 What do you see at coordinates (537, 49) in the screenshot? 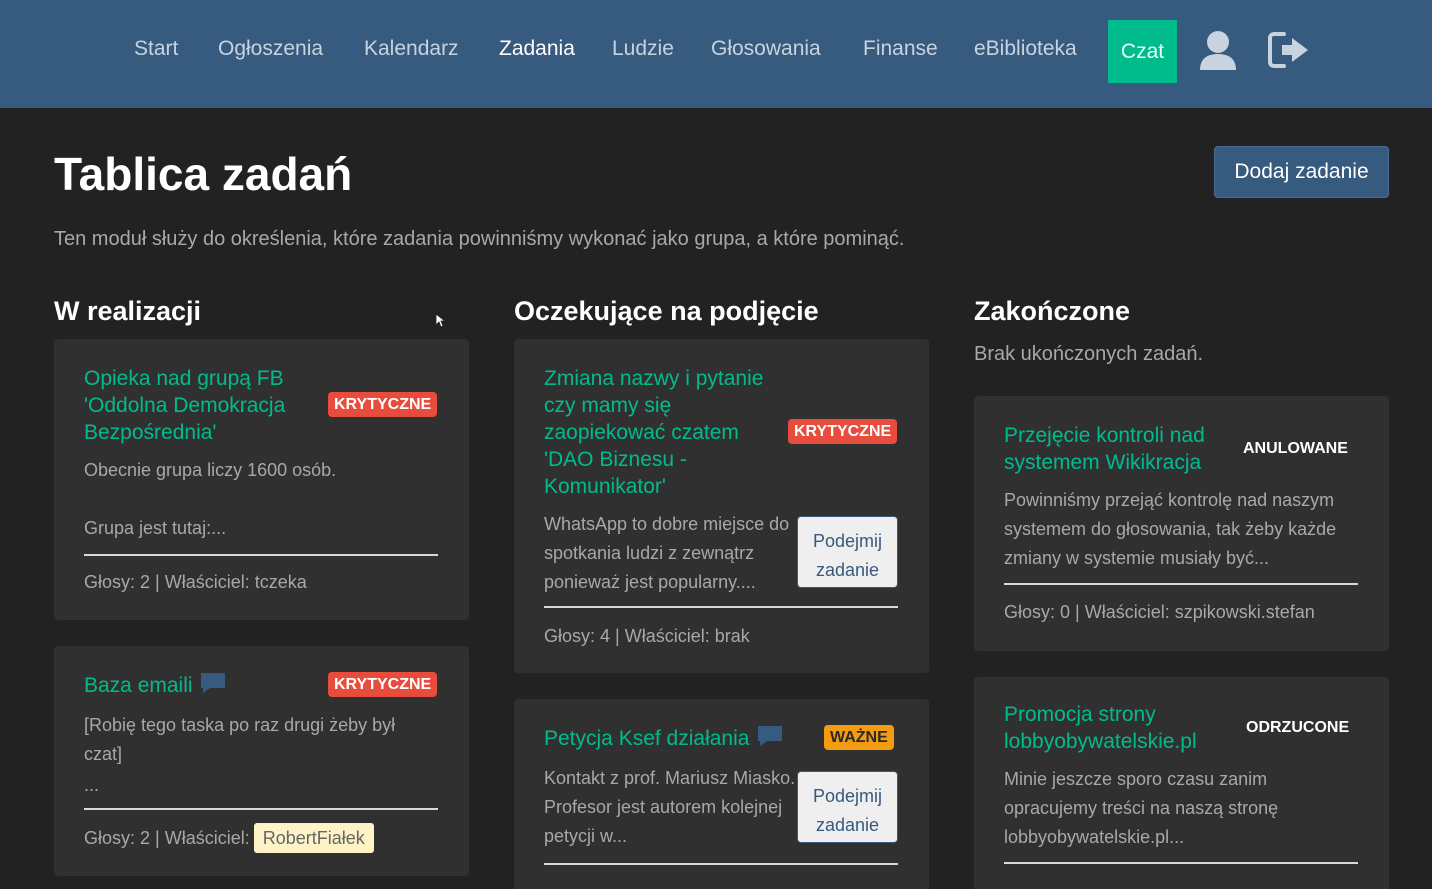
I see `nav-zadania: Zadania` at bounding box center [537, 49].